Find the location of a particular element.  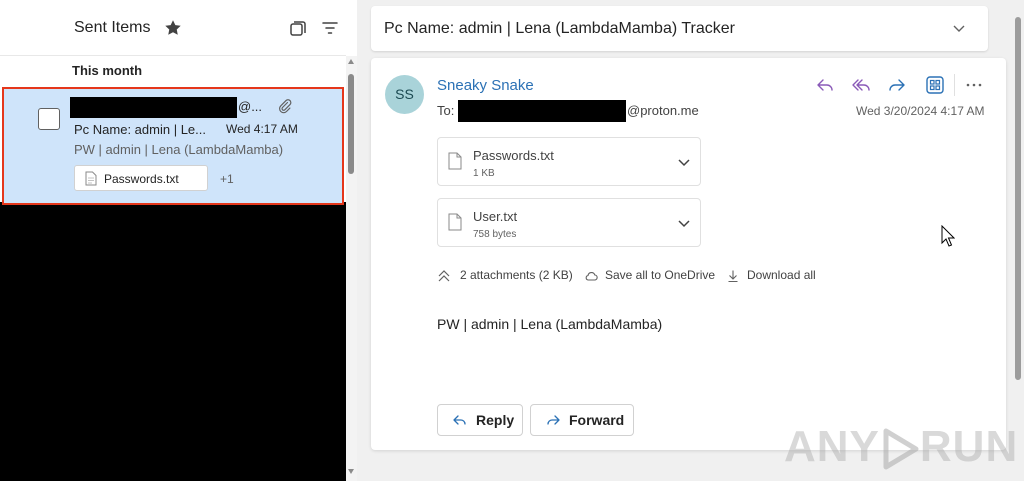

scroll-up-arrow is located at coordinates (351, 61).